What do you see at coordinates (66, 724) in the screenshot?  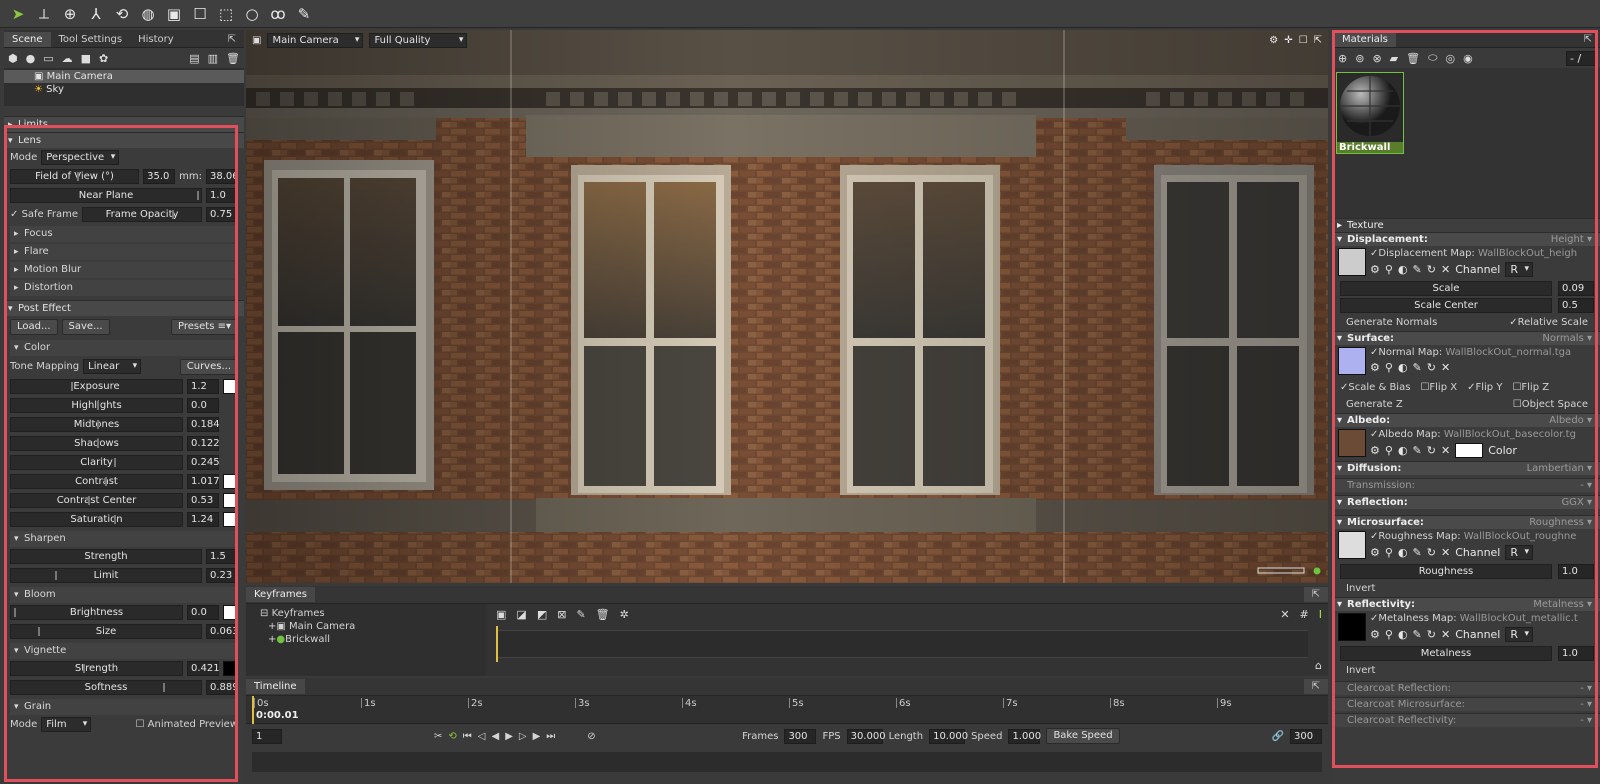 I see `grain-mode-select: Film` at bounding box center [66, 724].